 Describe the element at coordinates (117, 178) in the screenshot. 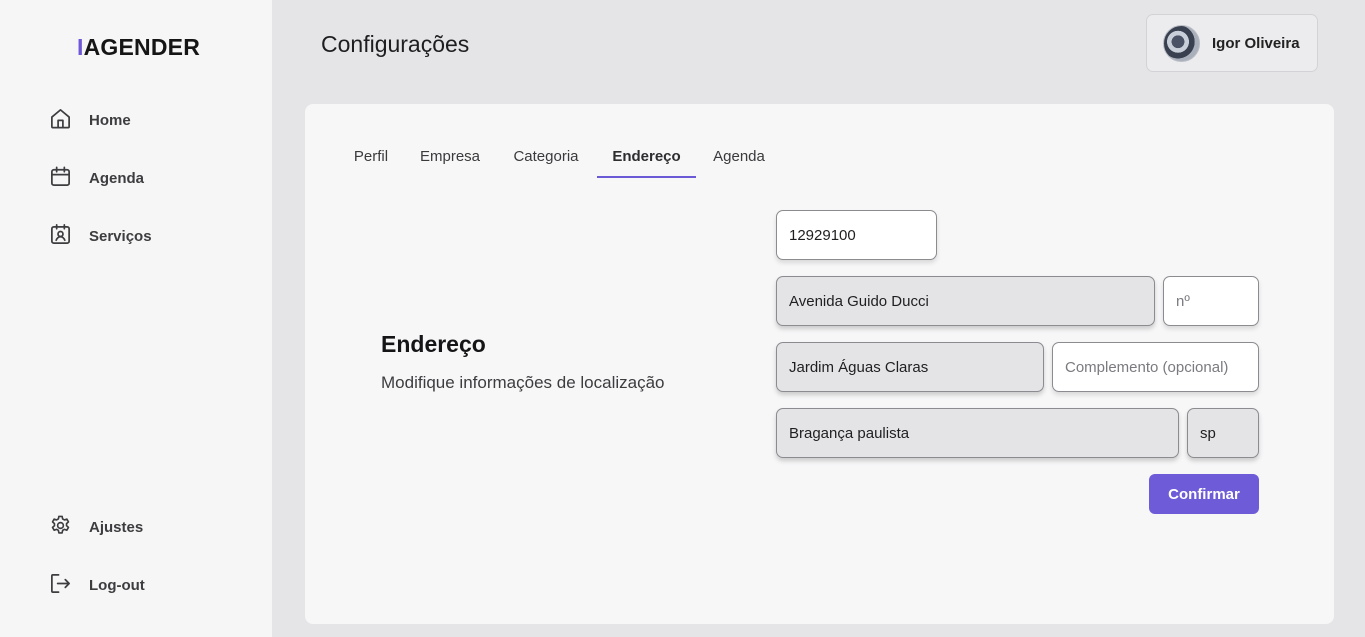

I see `sidebar-item-label: Agenda` at that location.